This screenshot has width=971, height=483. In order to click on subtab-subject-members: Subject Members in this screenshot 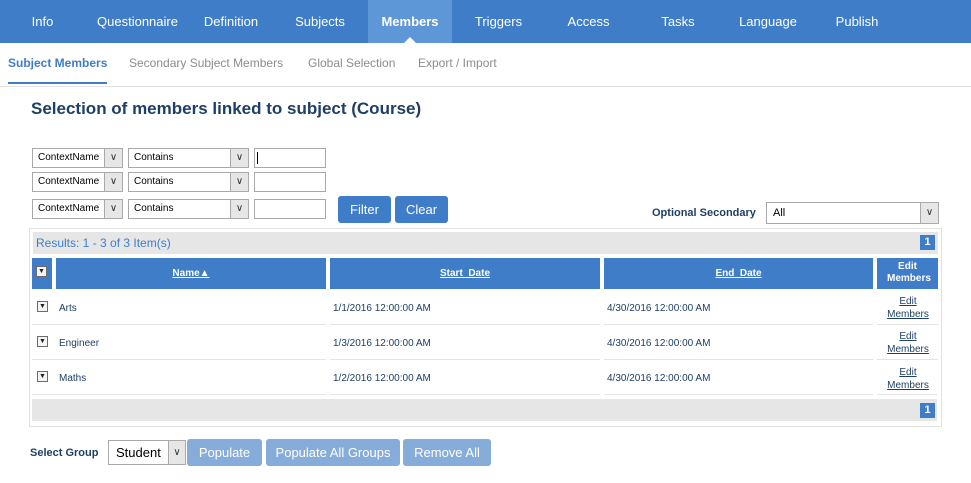, I will do `click(58, 63)`.